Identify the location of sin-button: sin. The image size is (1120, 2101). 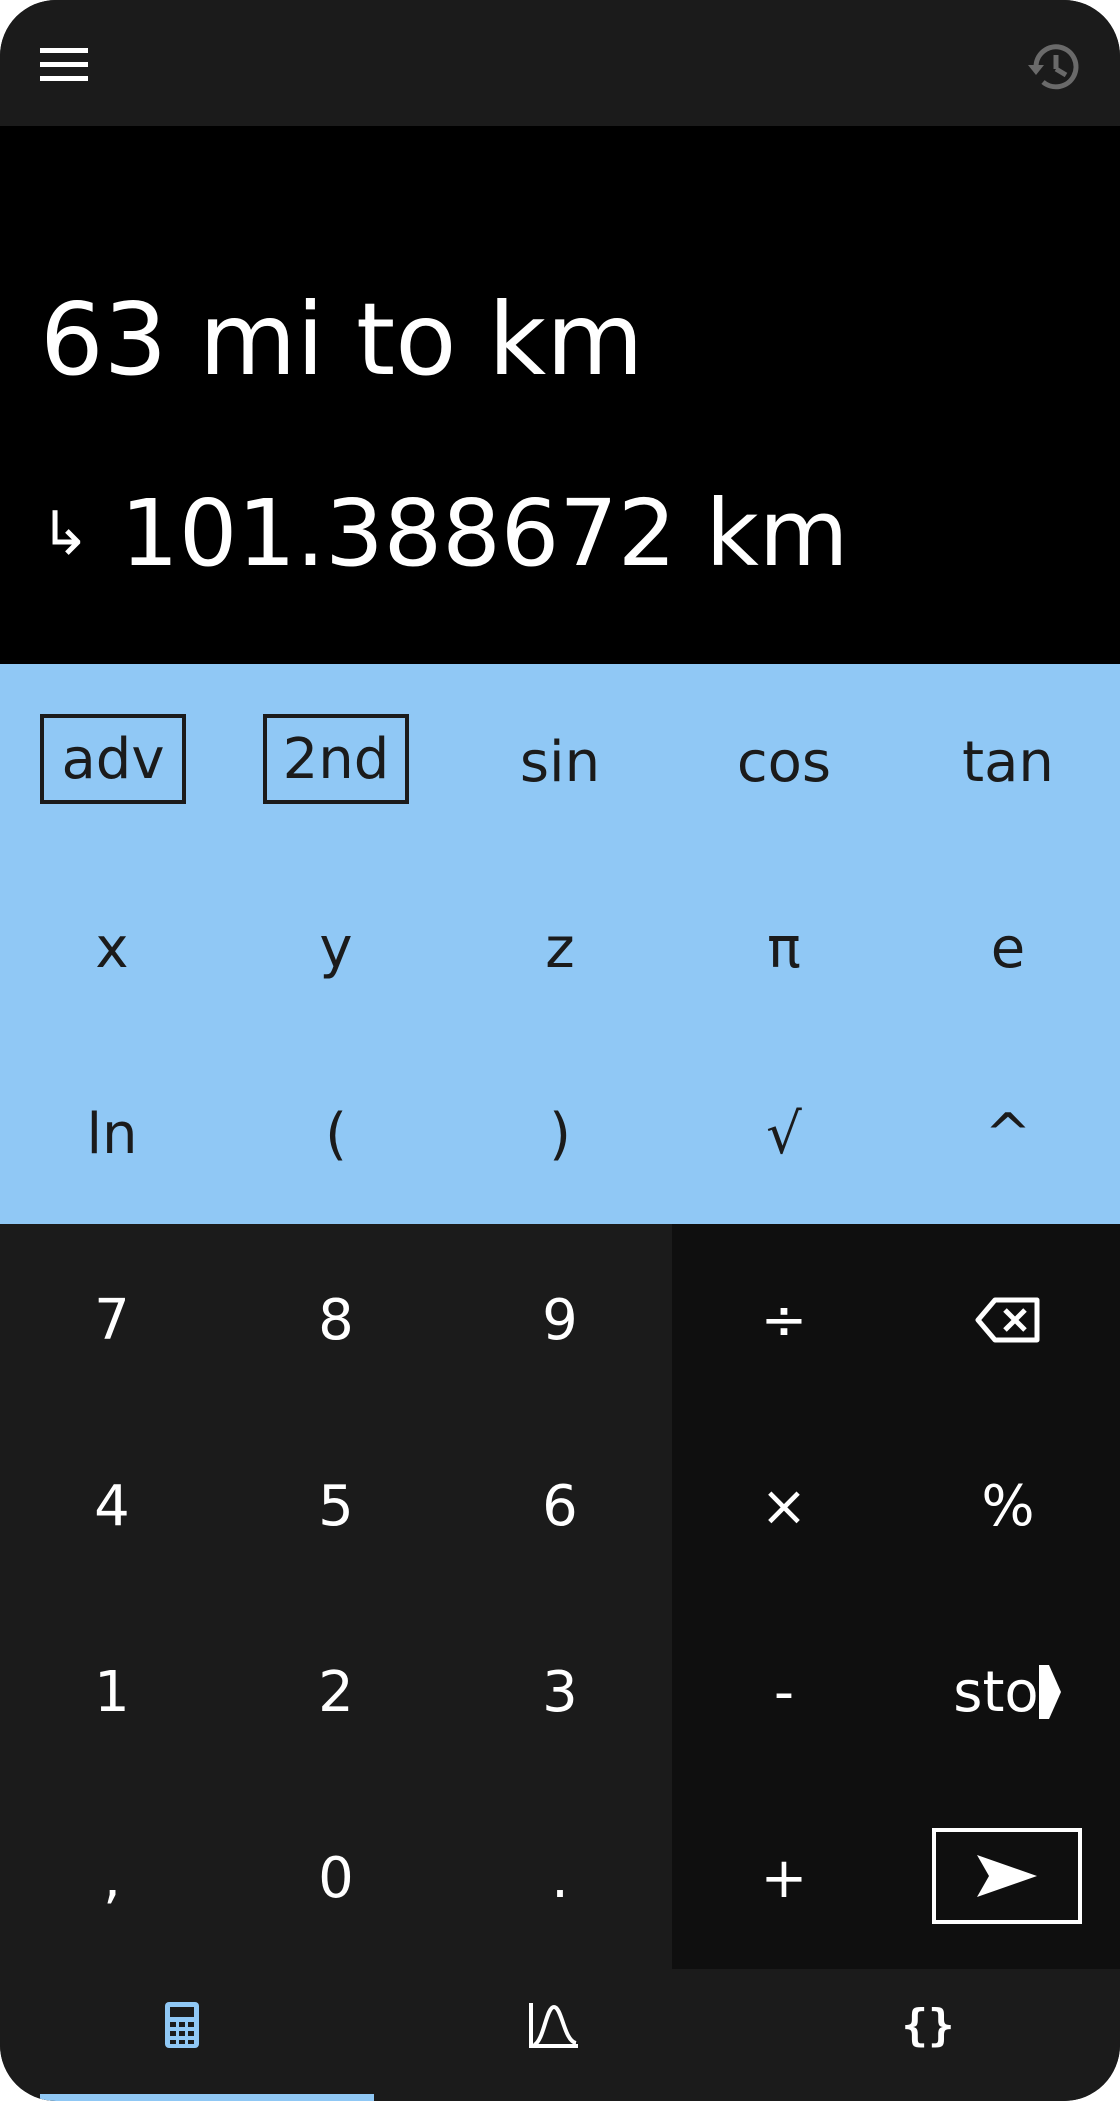
(560, 762).